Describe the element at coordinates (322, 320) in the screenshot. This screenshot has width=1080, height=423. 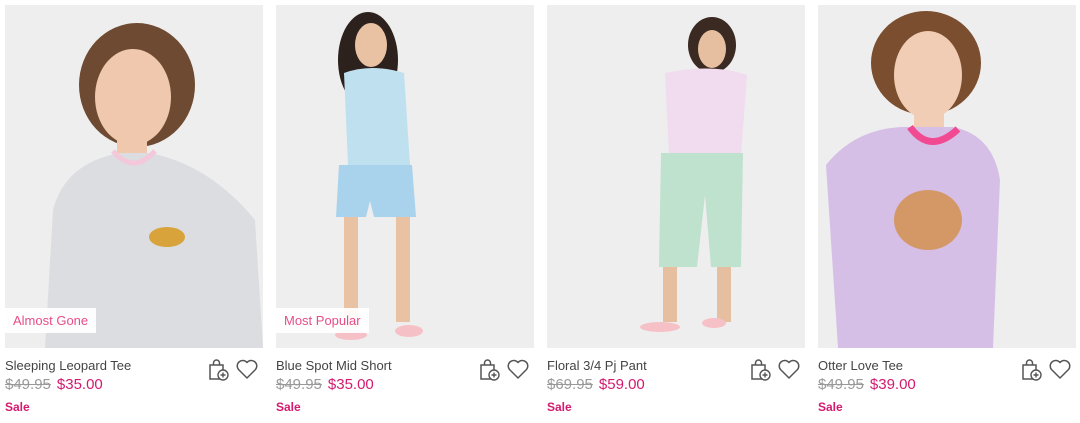
I see `badge-most-popular: Most Popular` at that location.